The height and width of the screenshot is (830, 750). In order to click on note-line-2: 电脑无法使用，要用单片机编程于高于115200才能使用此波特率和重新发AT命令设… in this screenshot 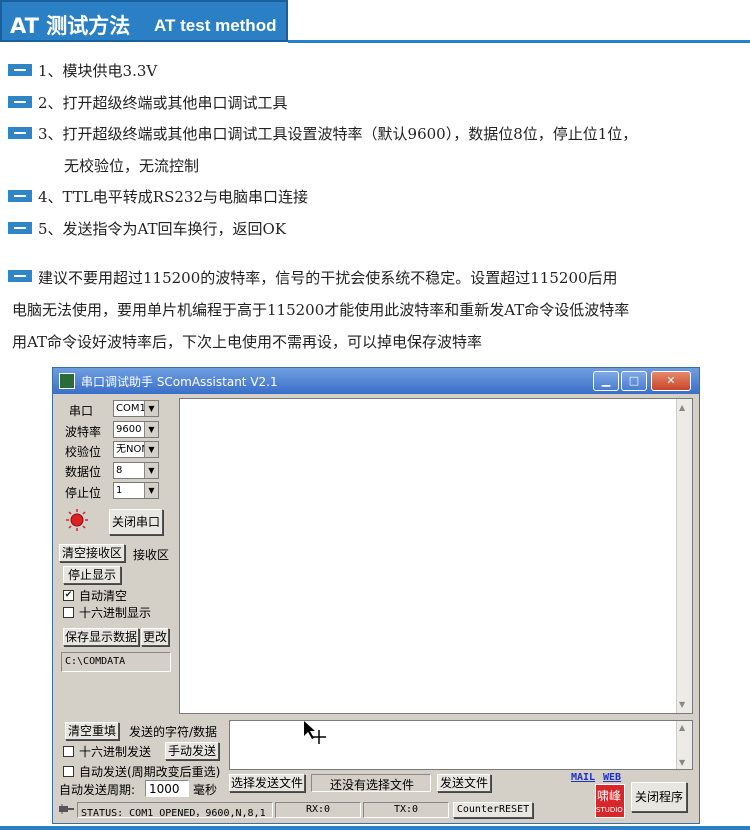, I will do `click(321, 310)`.